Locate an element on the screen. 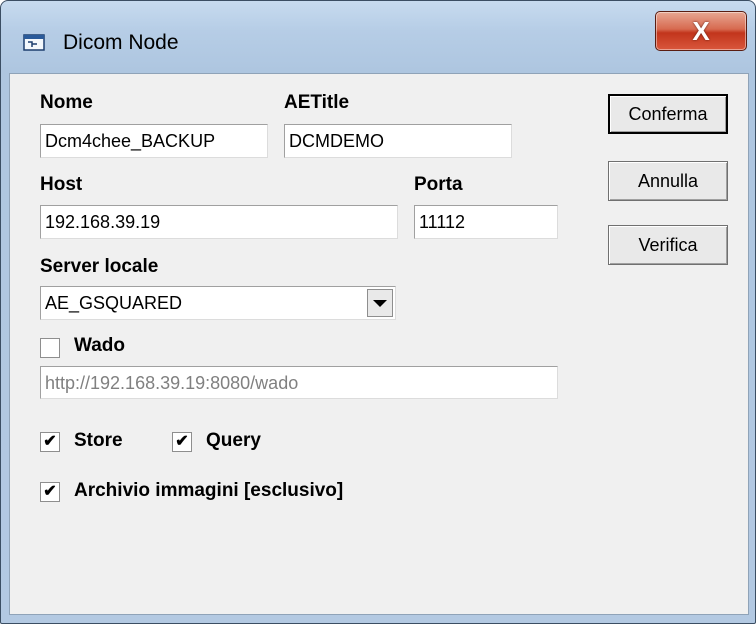  verifica-button: Verifica is located at coordinates (668, 245).